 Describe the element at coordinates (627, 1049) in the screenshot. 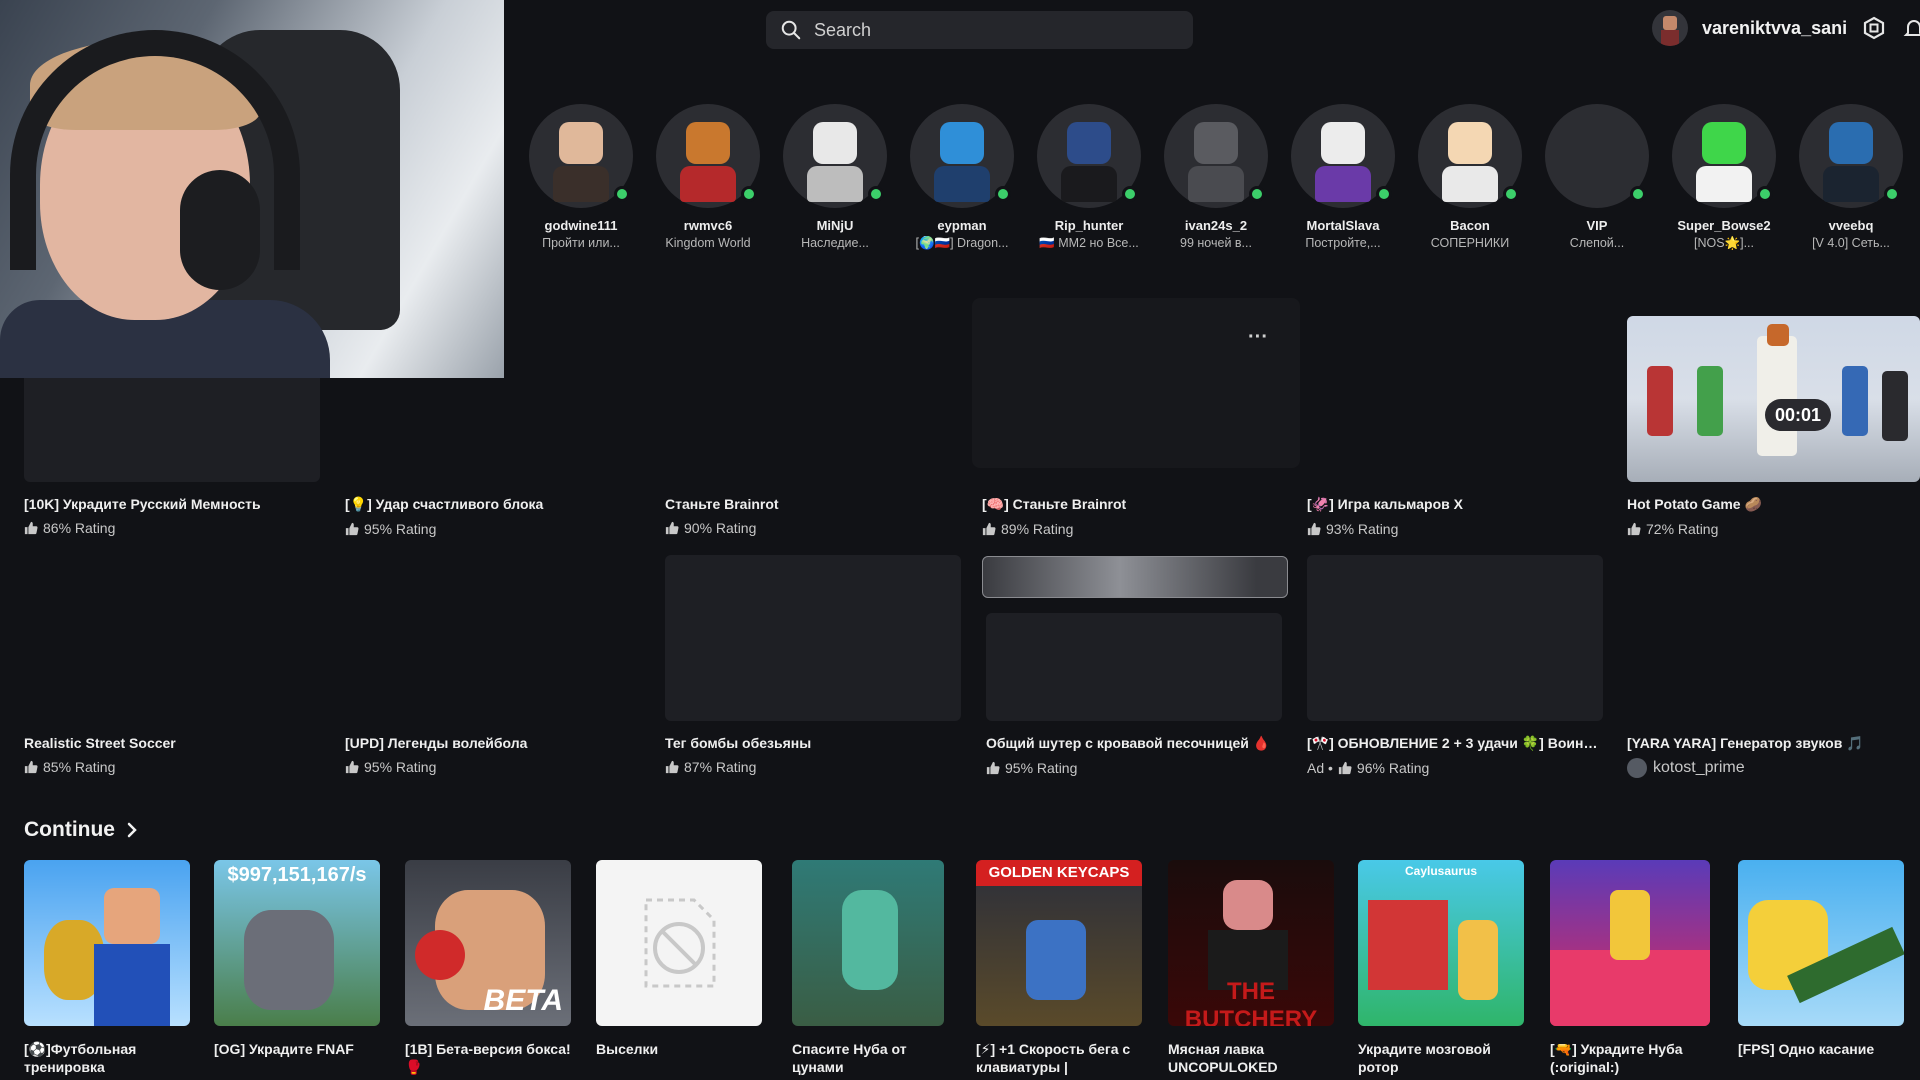

I see `game-title: Выселки` at that location.